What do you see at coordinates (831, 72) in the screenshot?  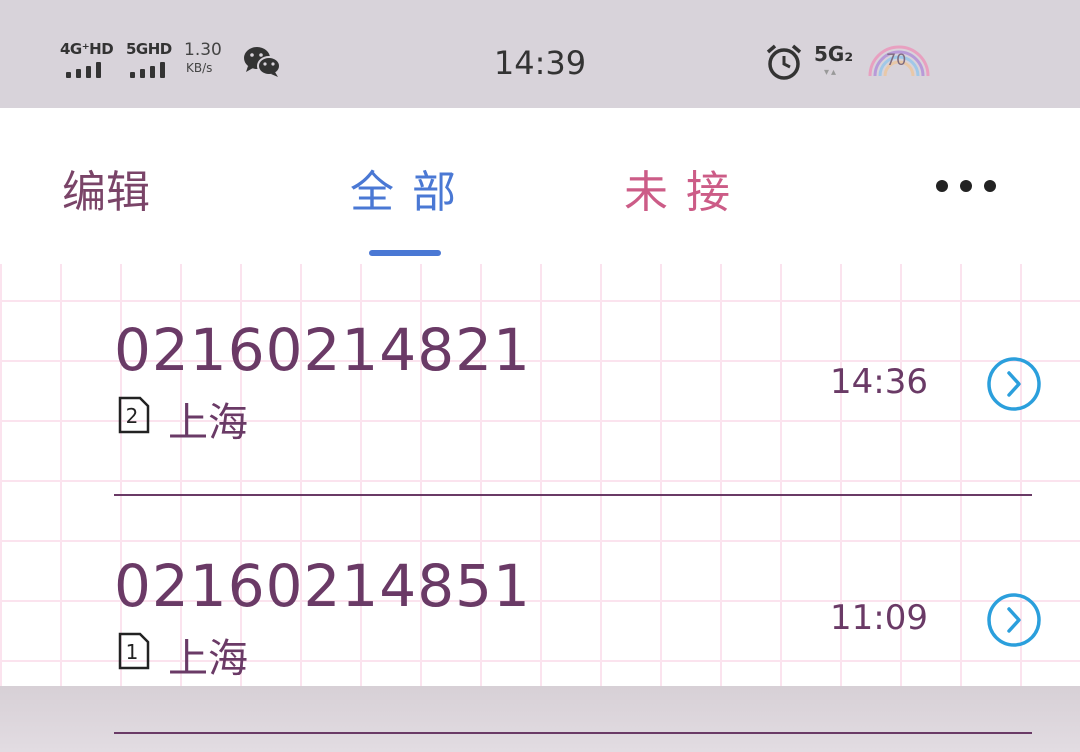 I see `data-arrows-icon: ▾▴` at bounding box center [831, 72].